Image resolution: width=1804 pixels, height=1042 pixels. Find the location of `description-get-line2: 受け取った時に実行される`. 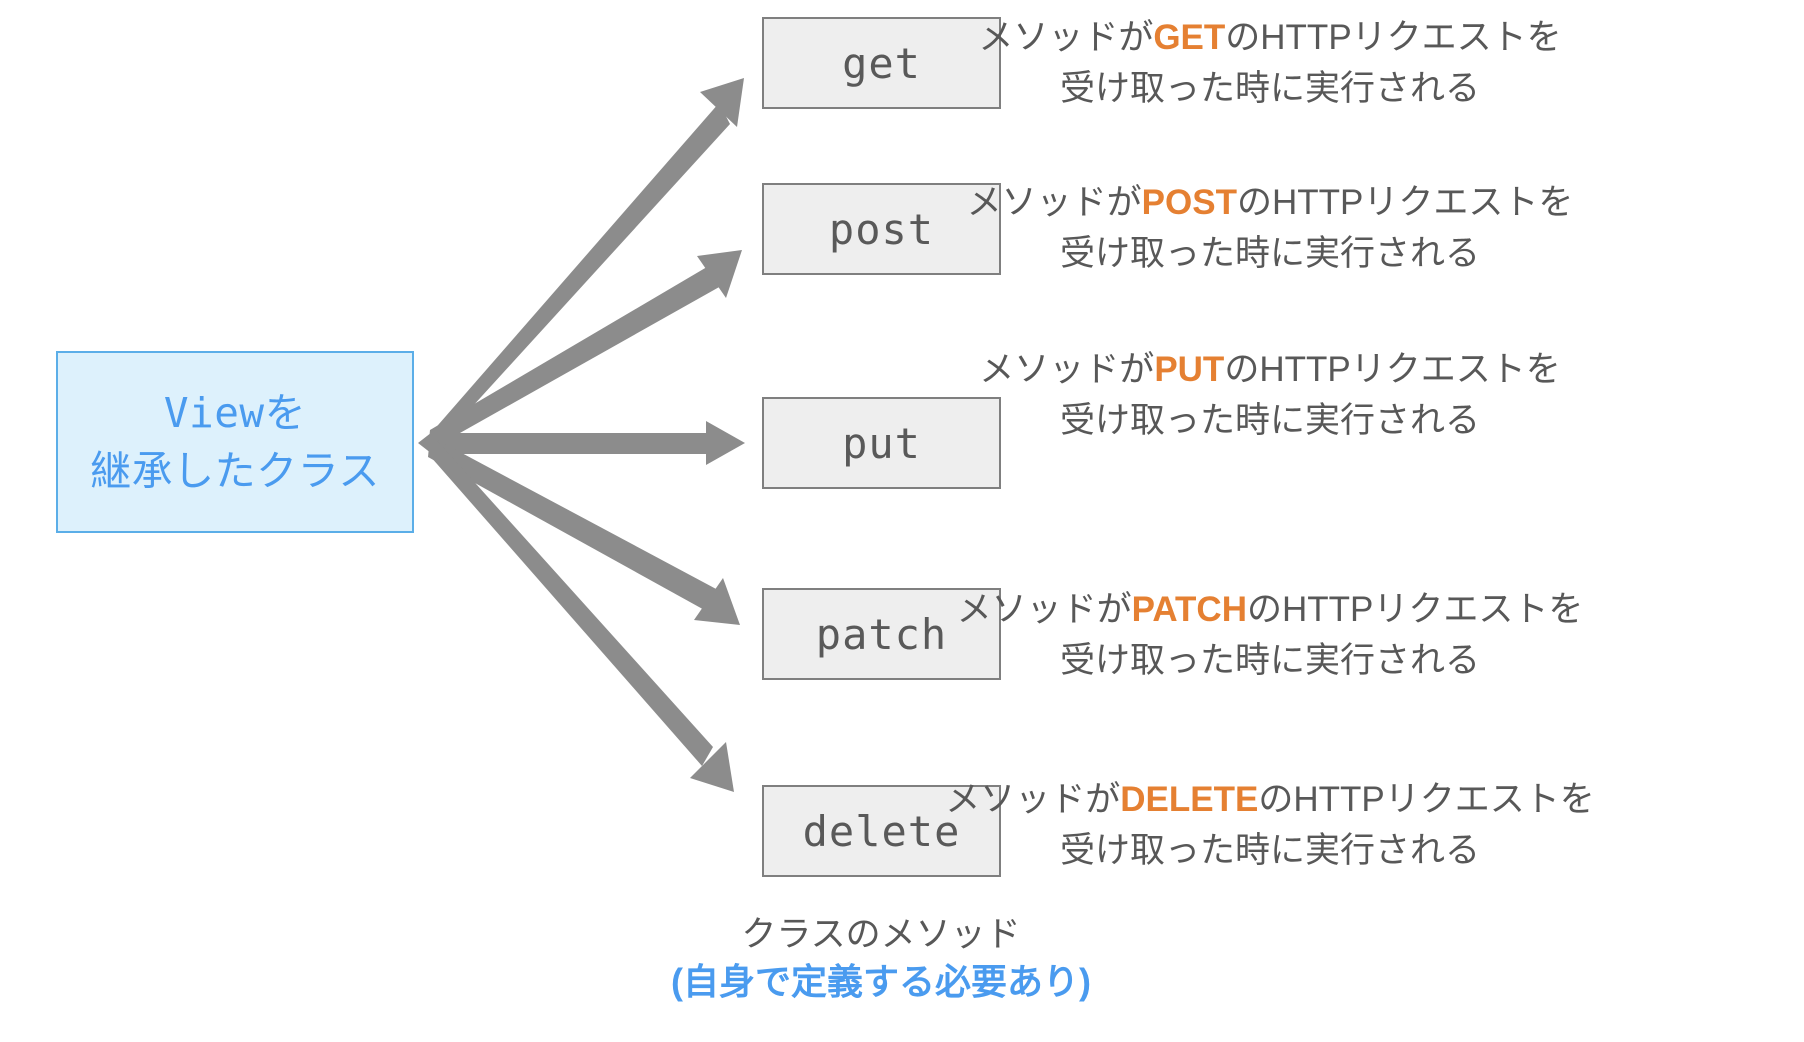

description-get-line2: 受け取った時に実行される is located at coordinates (1269, 88).